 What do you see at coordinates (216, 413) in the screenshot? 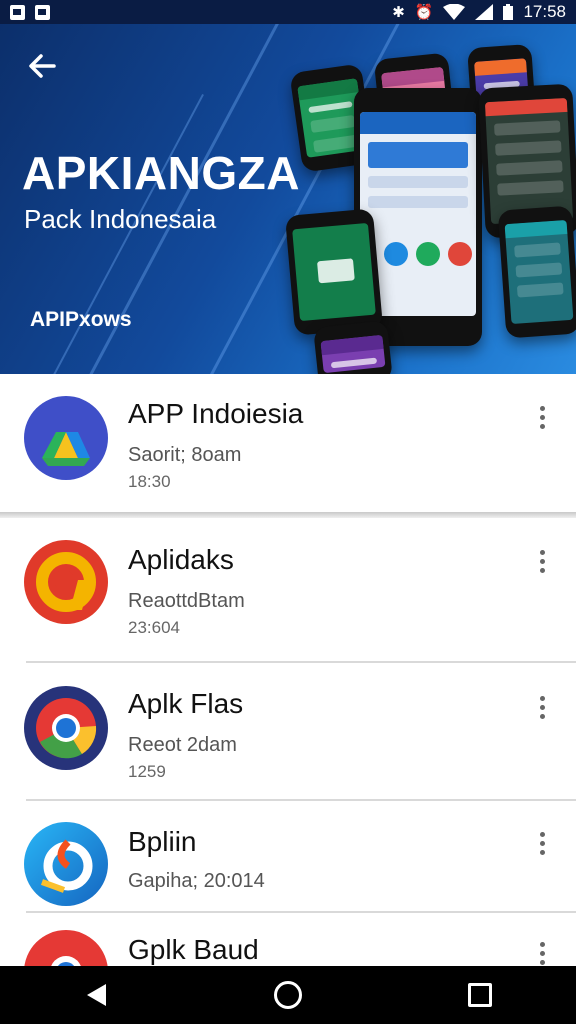
I see `app-title: APP Indoiesia` at bounding box center [216, 413].